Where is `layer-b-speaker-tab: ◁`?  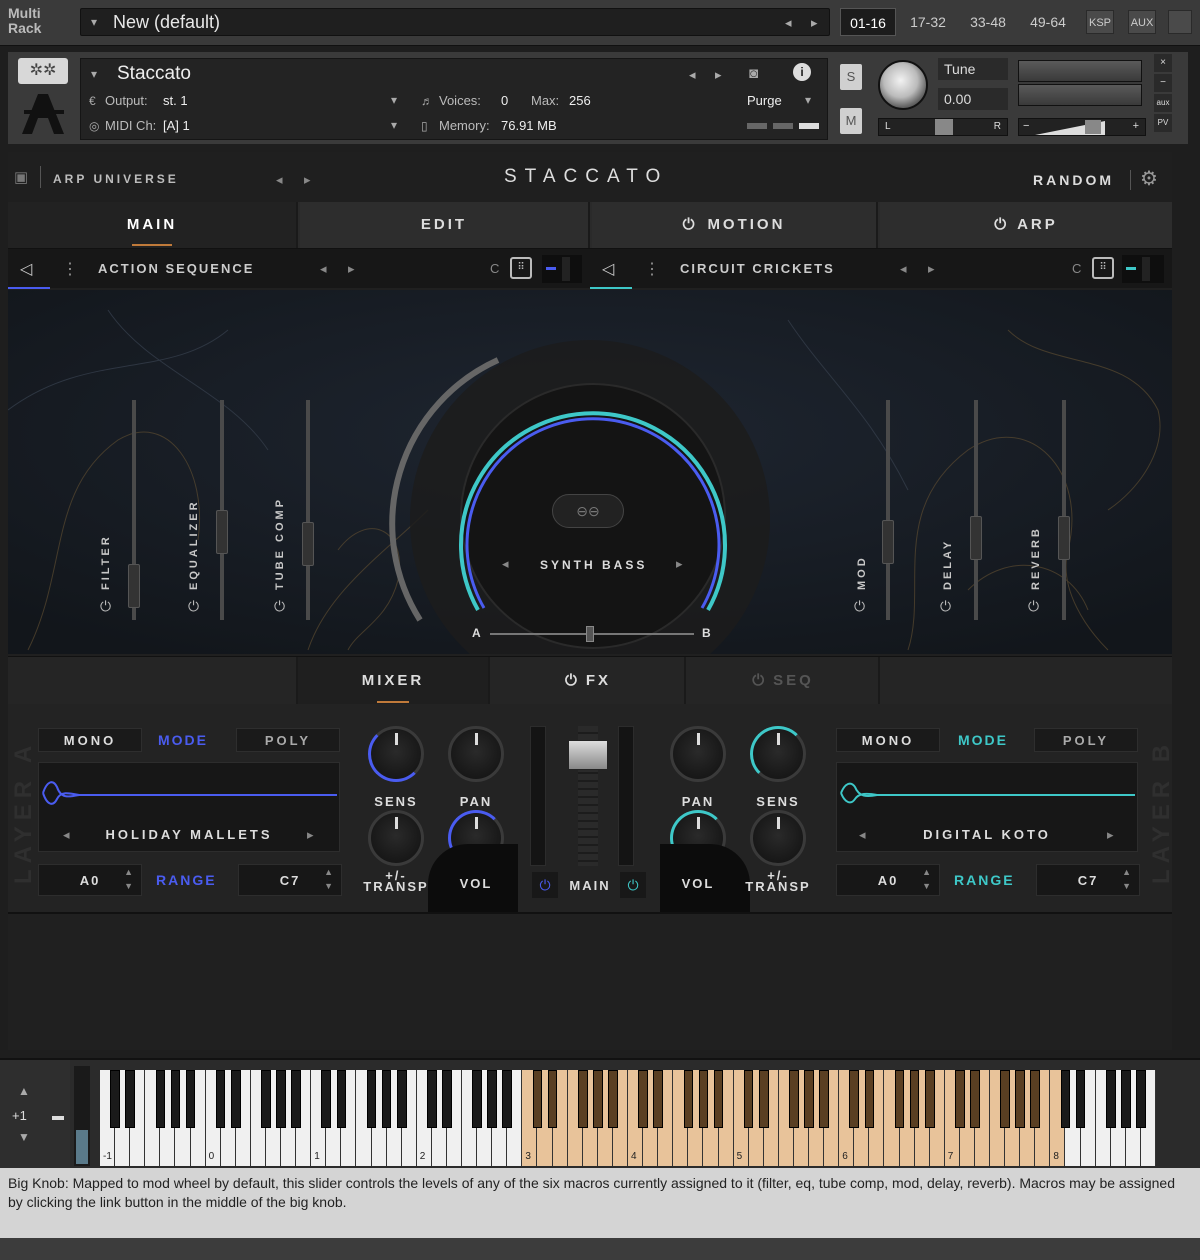 layer-b-speaker-tab: ◁ is located at coordinates (611, 269).